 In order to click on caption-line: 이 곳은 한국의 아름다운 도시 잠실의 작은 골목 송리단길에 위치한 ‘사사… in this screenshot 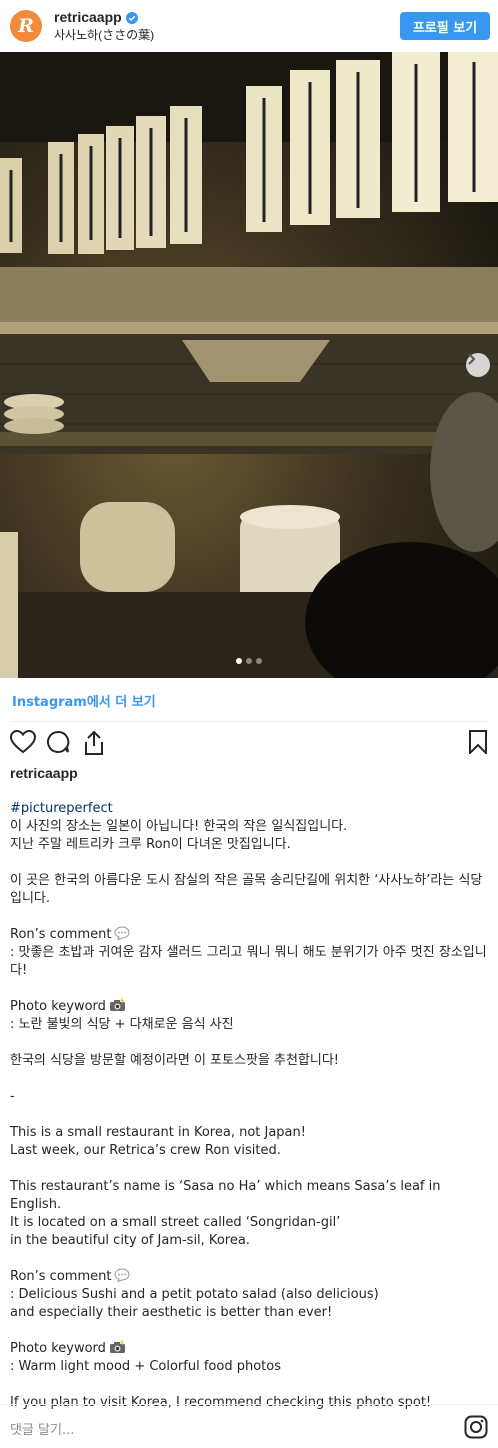, I will do `click(246, 880)`.